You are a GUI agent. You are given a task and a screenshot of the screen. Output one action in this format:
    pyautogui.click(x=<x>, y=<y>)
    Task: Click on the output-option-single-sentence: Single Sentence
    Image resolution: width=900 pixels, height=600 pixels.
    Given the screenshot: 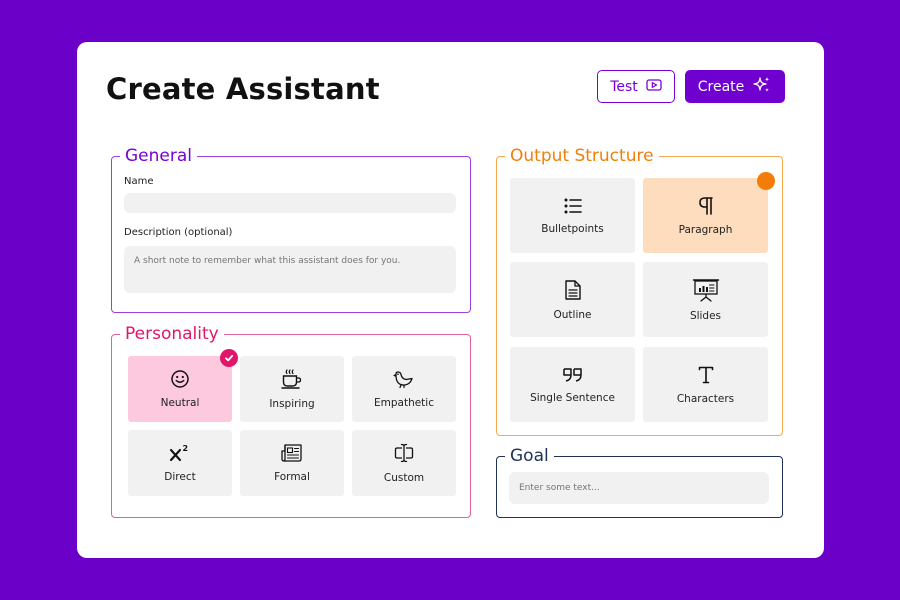 What is the action you would take?
    pyautogui.click(x=572, y=384)
    